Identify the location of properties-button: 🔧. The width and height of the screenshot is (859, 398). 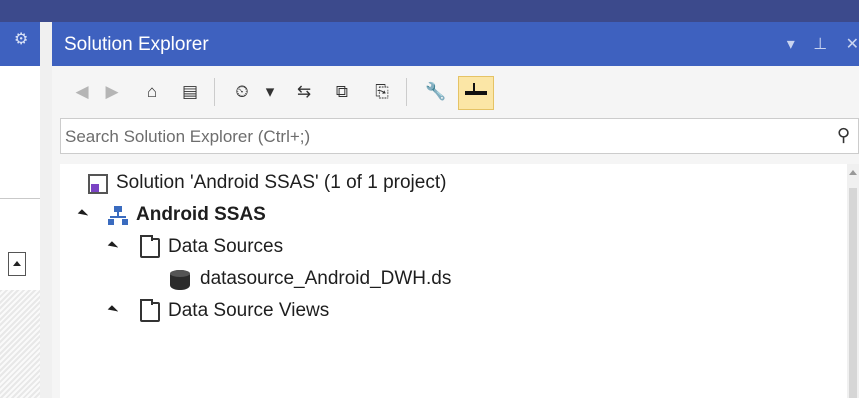
(436, 92).